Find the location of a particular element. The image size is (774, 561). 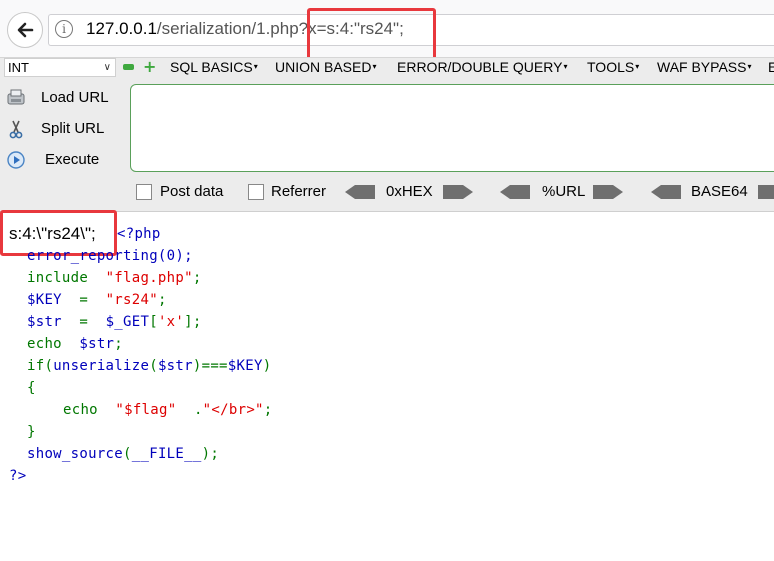

decode-url-arrow-icon is located at coordinates (515, 192).